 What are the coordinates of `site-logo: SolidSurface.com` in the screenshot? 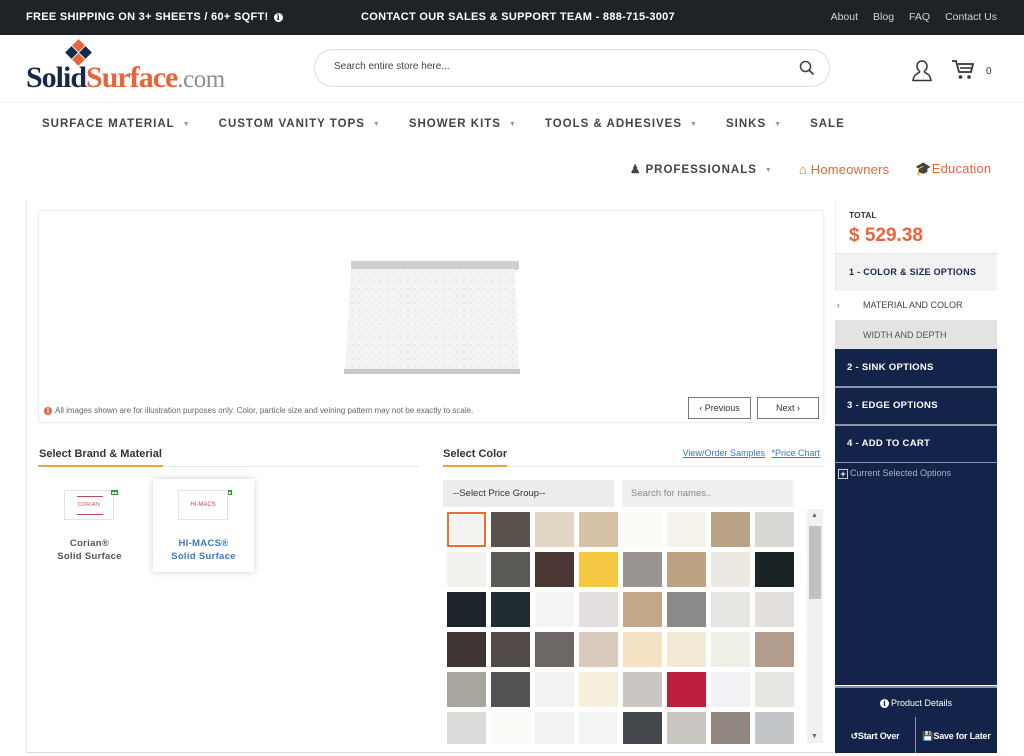 It's located at (141, 69).